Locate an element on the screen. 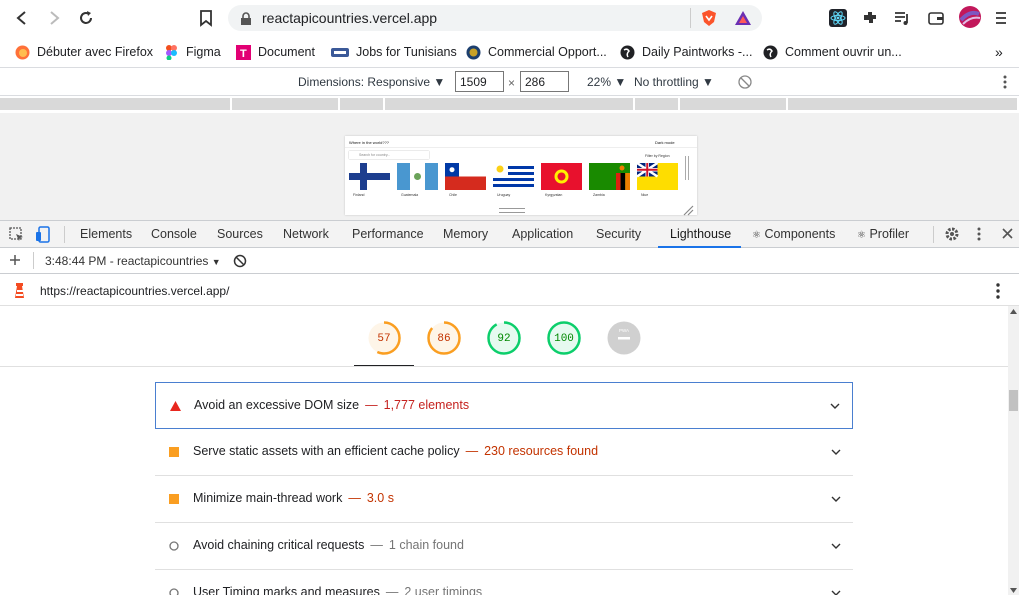 This screenshot has width=1019, height=595. react-icon: ⚛ is located at coordinates (756, 235).